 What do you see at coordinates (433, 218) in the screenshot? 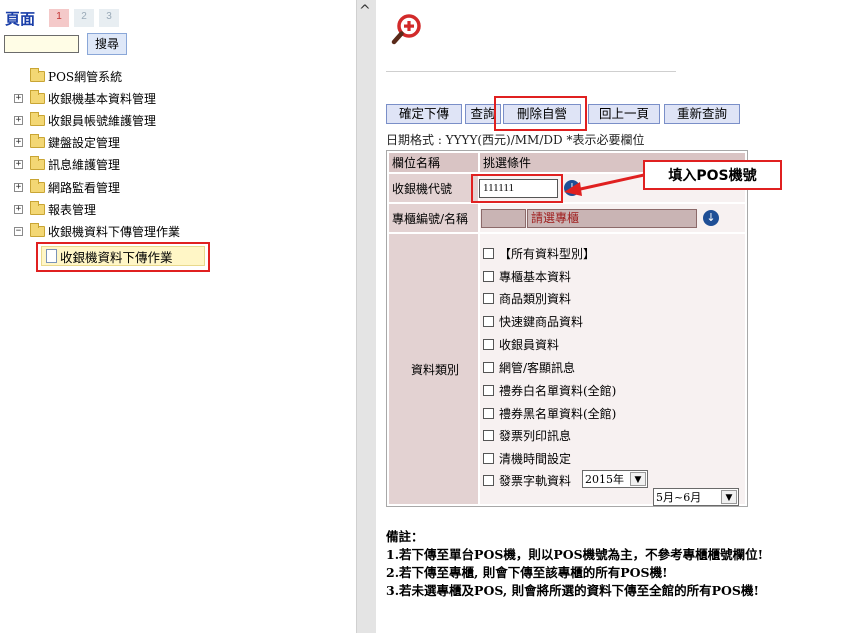
I see `counter-label: 專櫃編號/名稱` at bounding box center [433, 218].